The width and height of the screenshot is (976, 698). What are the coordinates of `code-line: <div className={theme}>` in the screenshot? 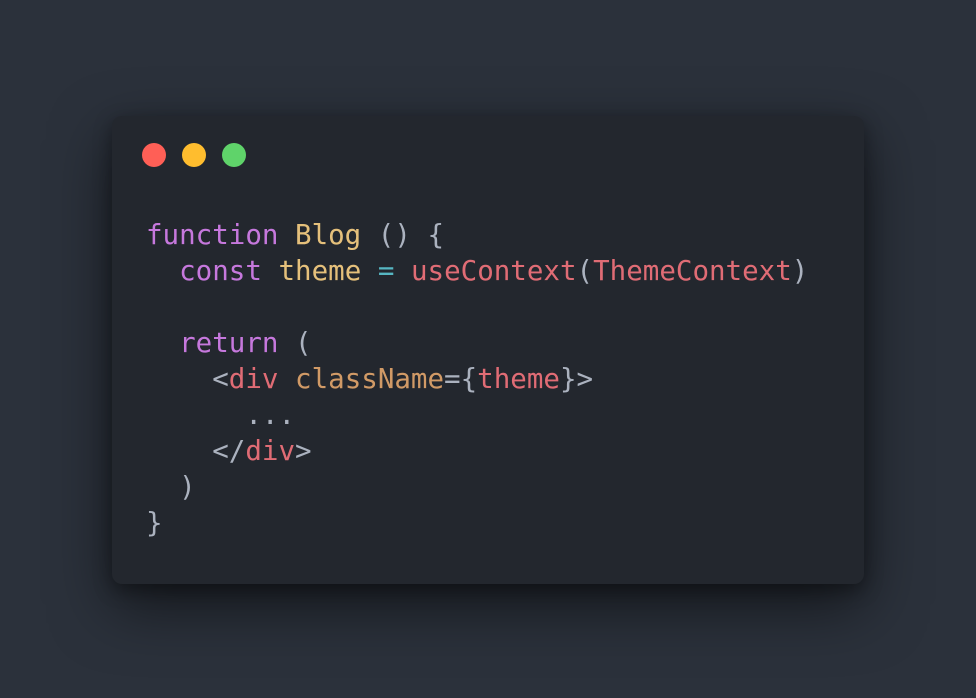 It's located at (477, 379).